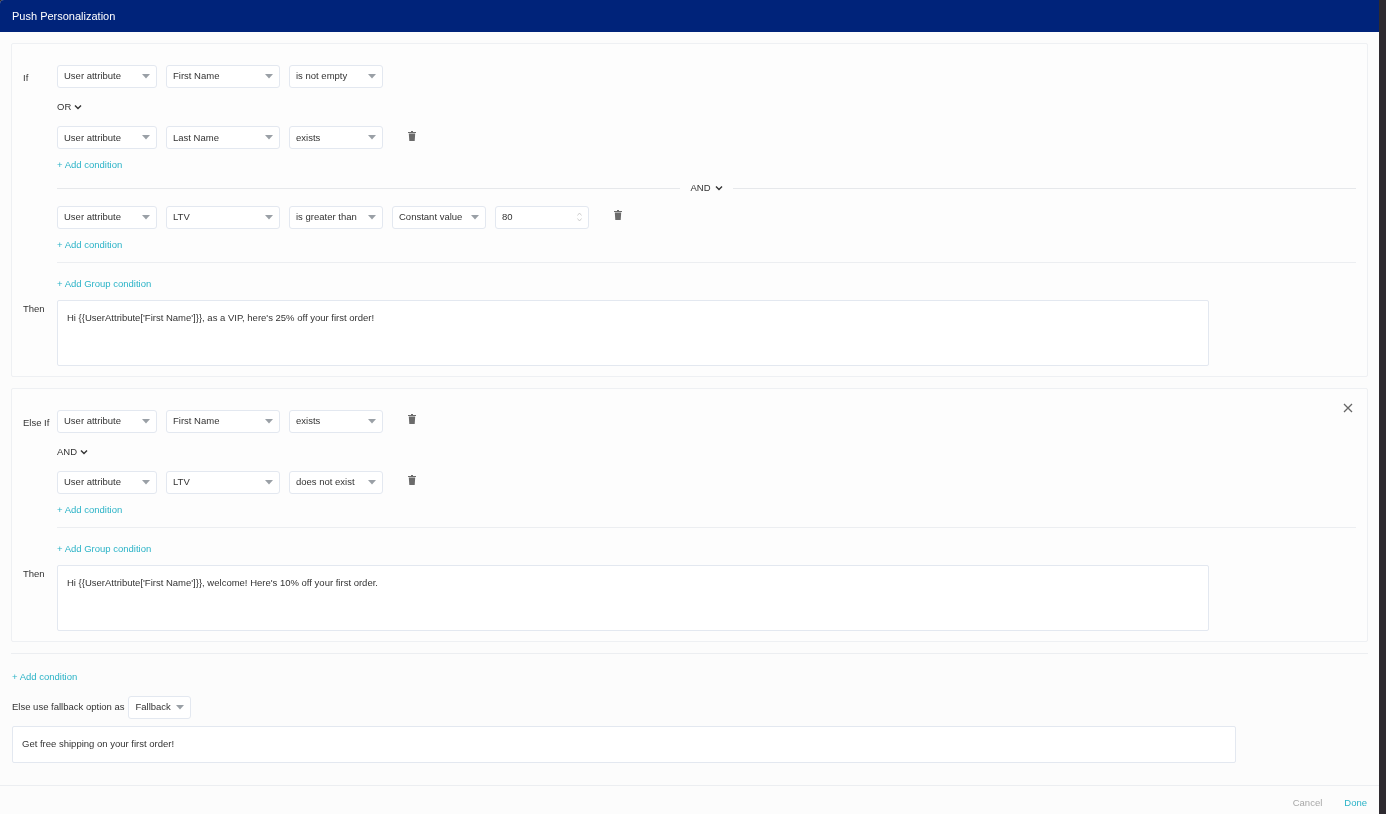  Describe the element at coordinates (70, 107) in the screenshot. I see `condition-operator: OR` at that location.